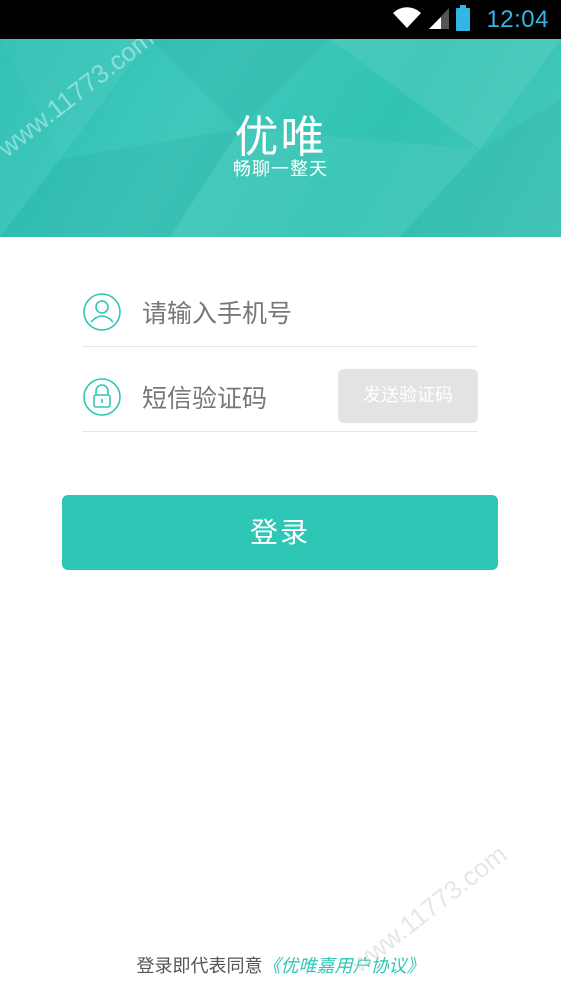 This screenshot has height=999, width=561. What do you see at coordinates (102, 397) in the screenshot?
I see `lock-icon` at bounding box center [102, 397].